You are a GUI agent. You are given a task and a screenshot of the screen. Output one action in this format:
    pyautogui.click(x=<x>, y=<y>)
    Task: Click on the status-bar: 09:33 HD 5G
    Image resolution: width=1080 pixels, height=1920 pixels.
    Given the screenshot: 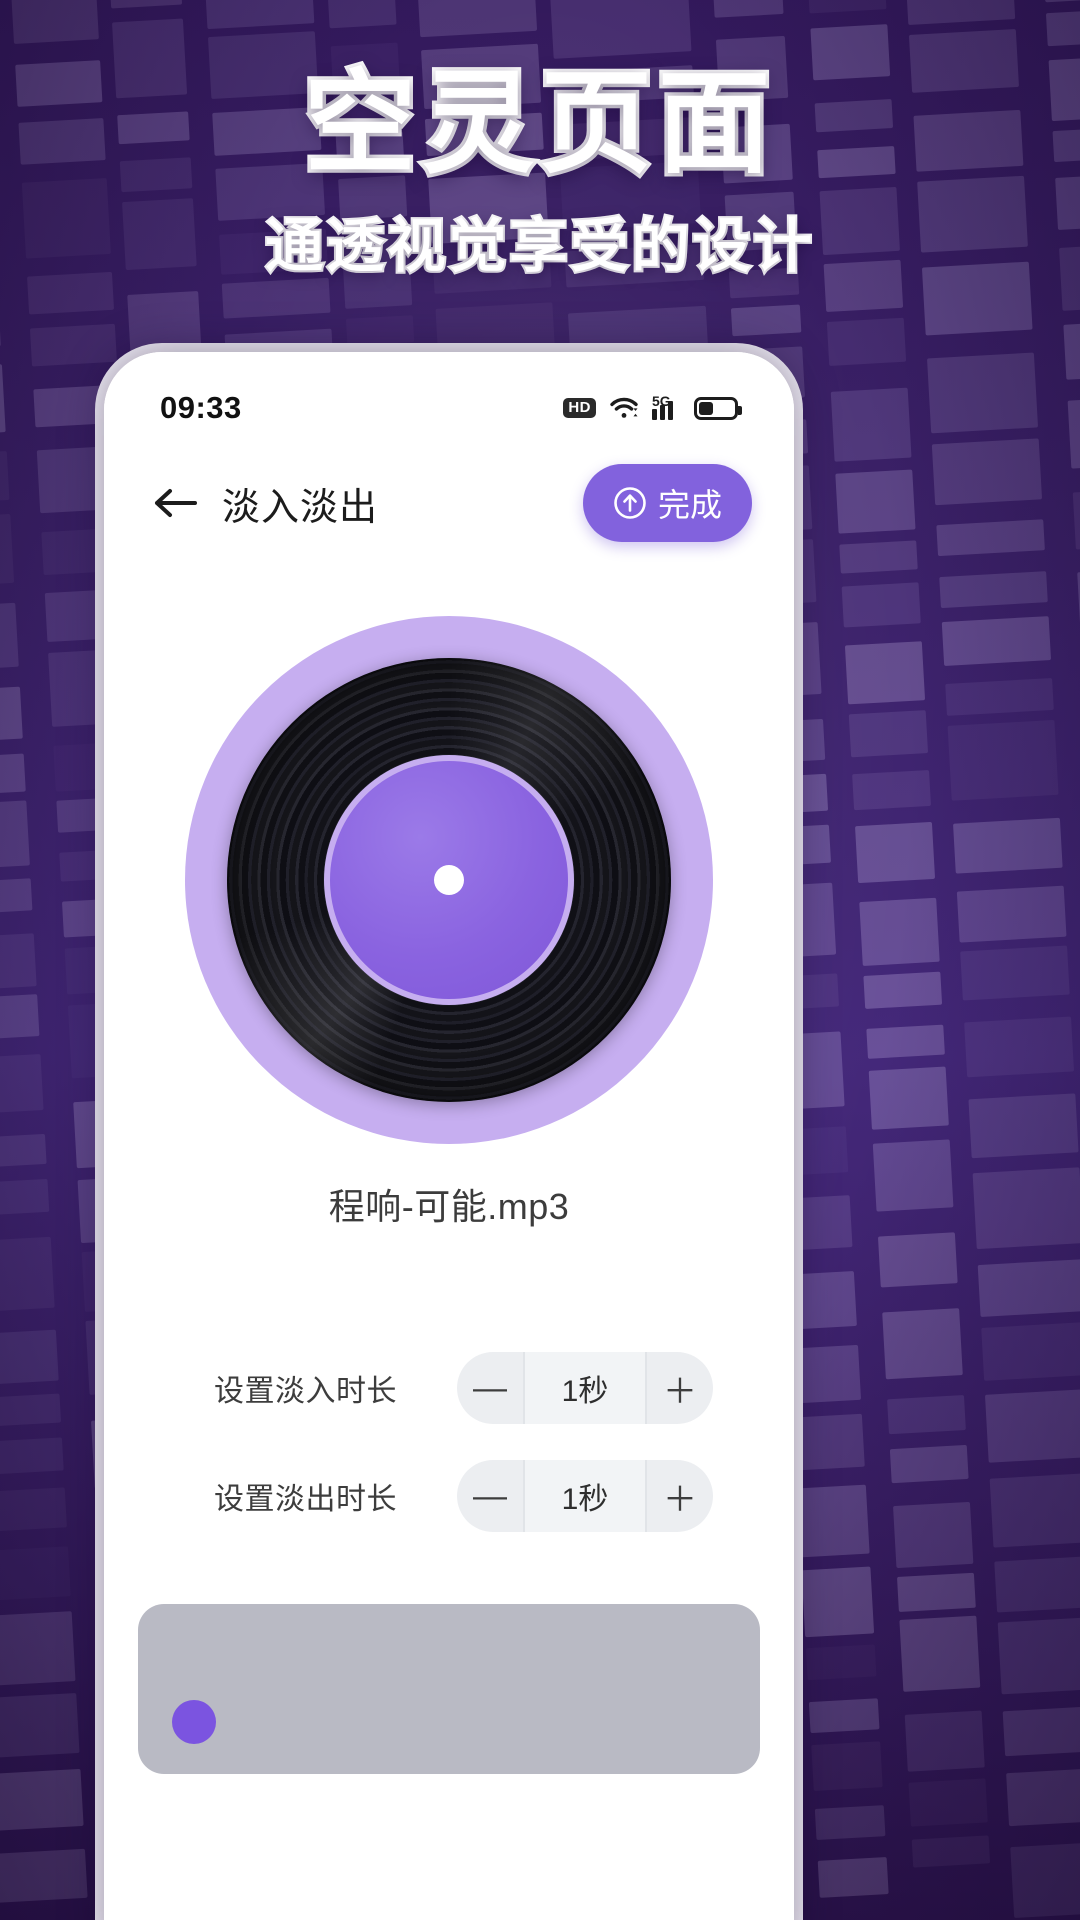 What is the action you would take?
    pyautogui.click(x=449, y=408)
    